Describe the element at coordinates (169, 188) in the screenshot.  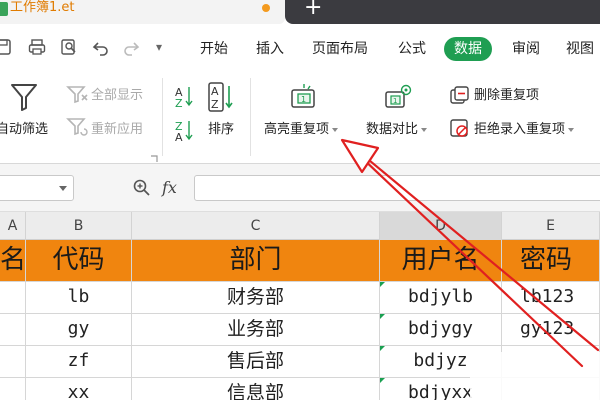
I see `function-fx-icon: fx` at that location.